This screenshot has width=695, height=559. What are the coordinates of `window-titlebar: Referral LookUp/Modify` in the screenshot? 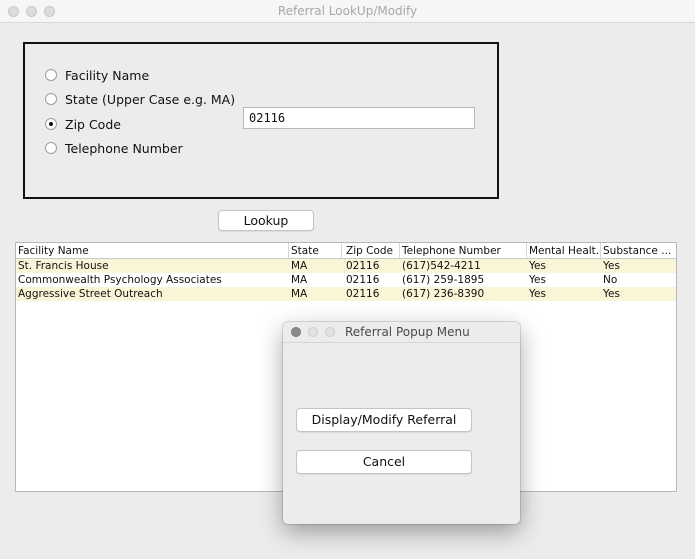 It's located at (347, 11).